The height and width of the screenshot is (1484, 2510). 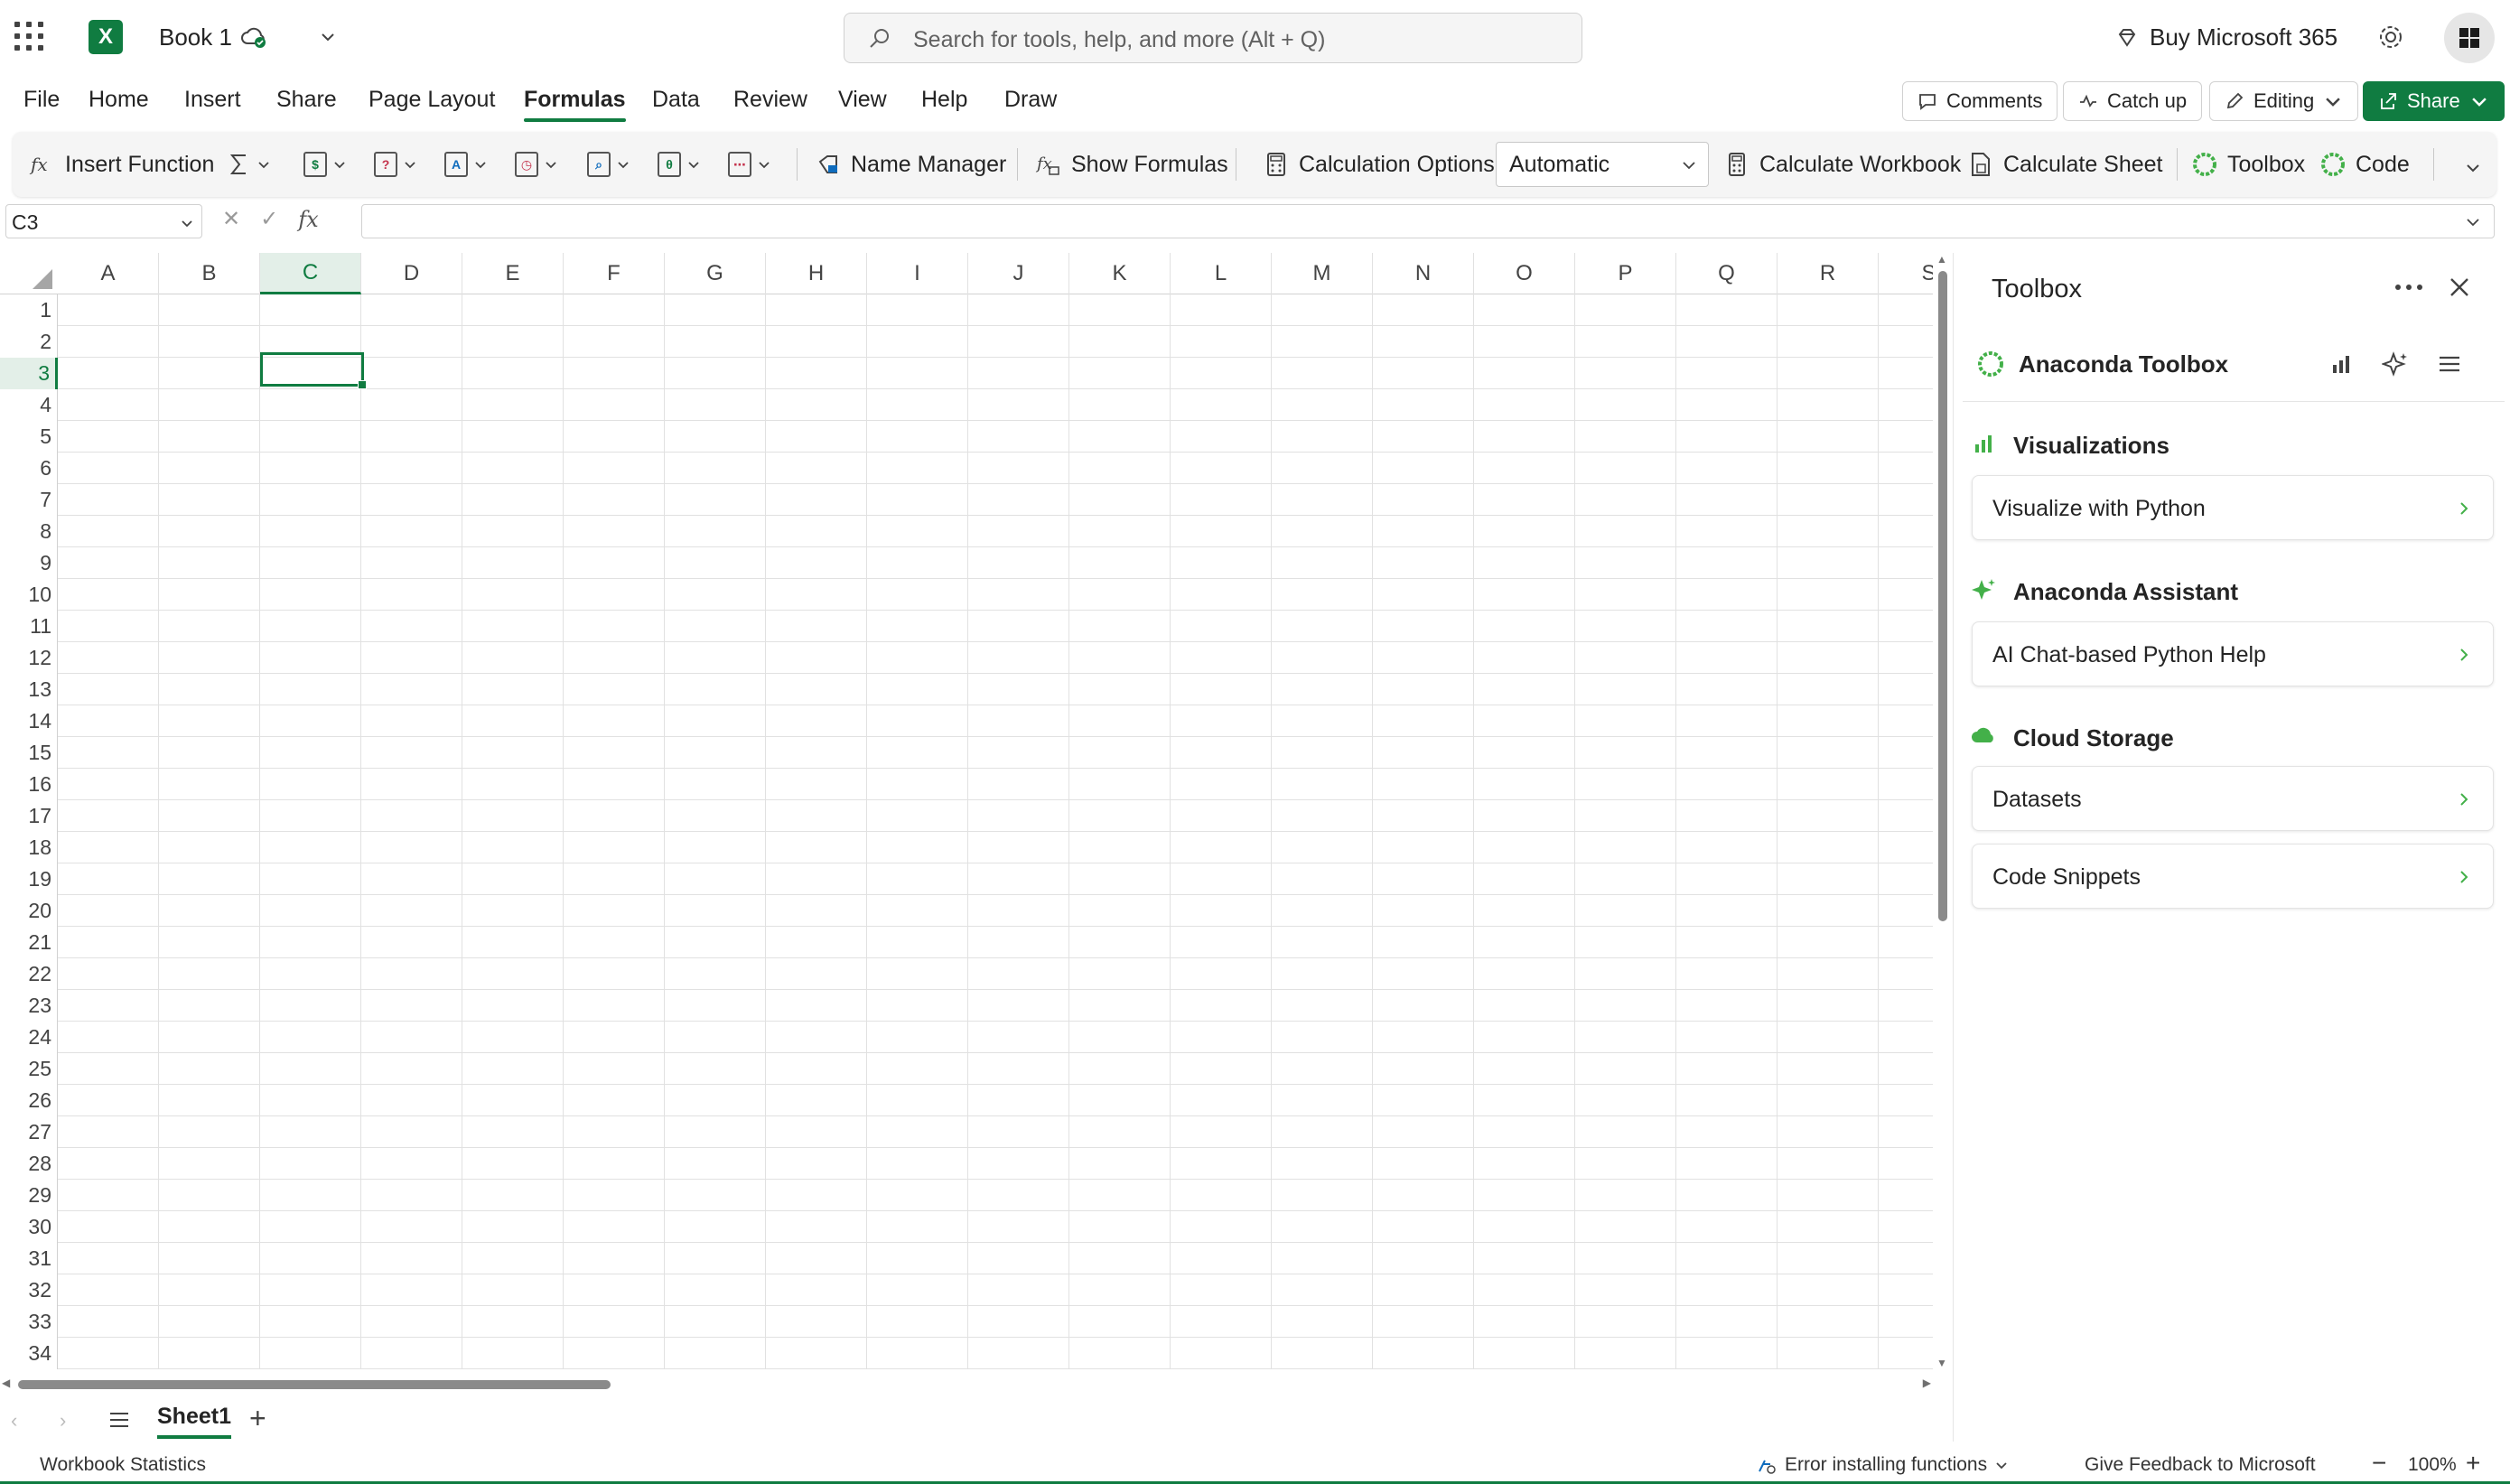 I want to click on active-cell-c3, so click(x=313, y=370).